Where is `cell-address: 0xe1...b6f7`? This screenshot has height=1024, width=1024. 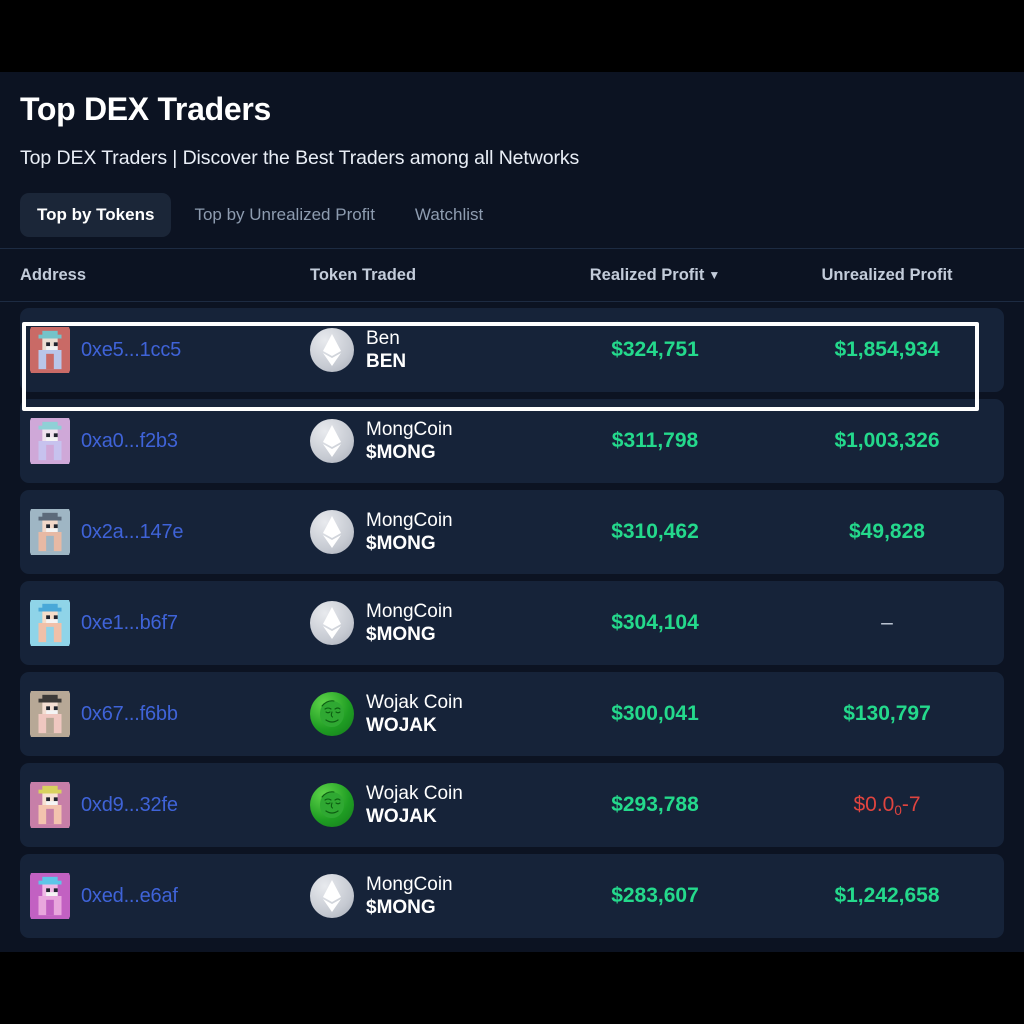 cell-address: 0xe1...b6f7 is located at coordinates (165, 623).